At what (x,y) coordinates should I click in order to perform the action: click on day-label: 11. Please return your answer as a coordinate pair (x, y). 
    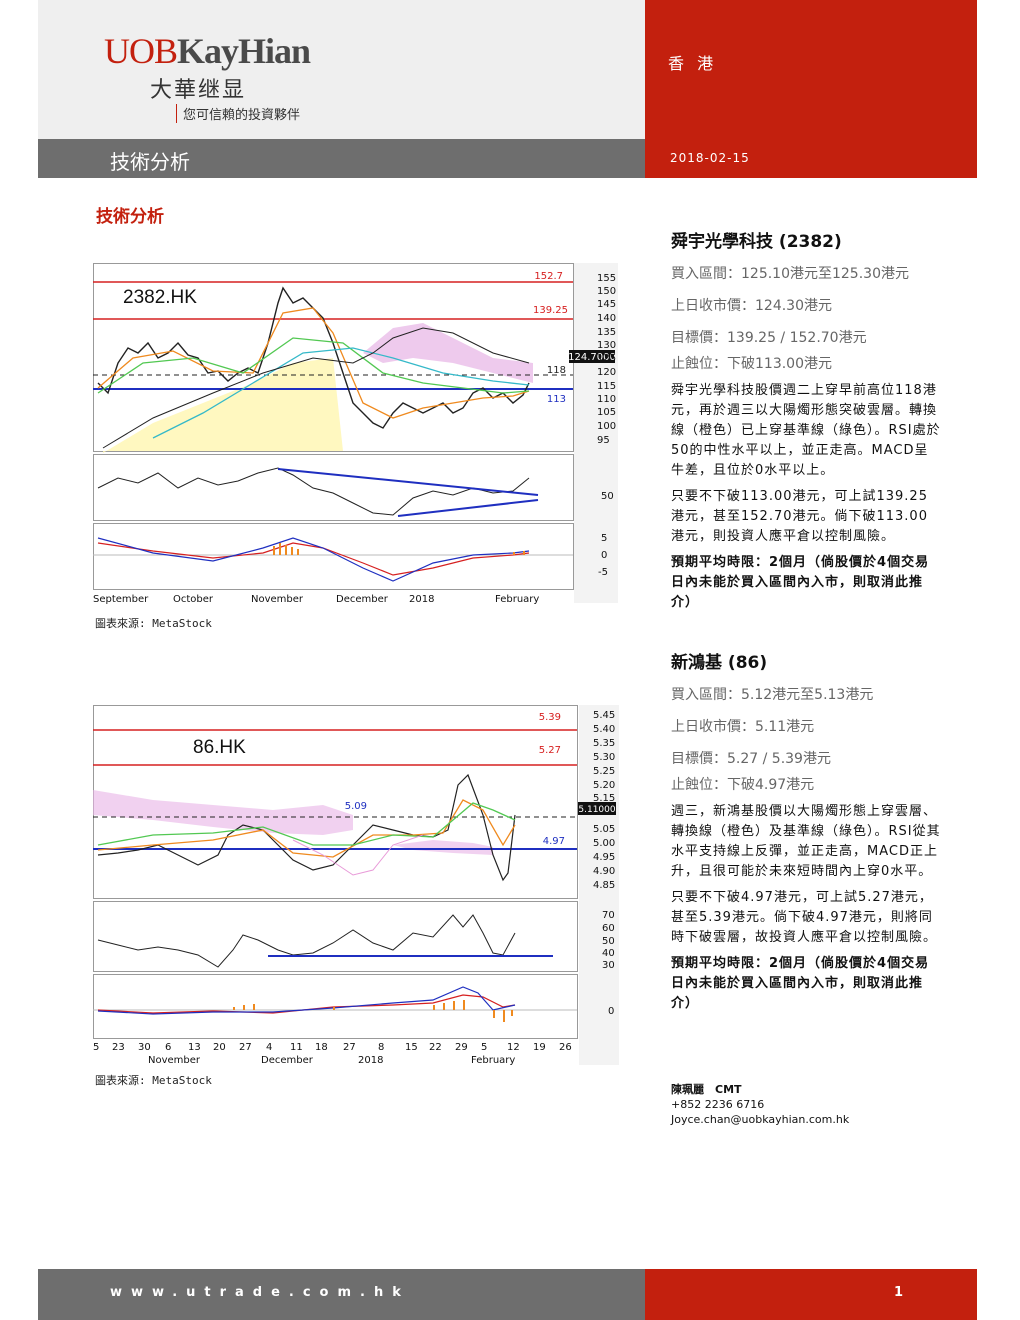
    Looking at the image, I should click on (296, 1047).